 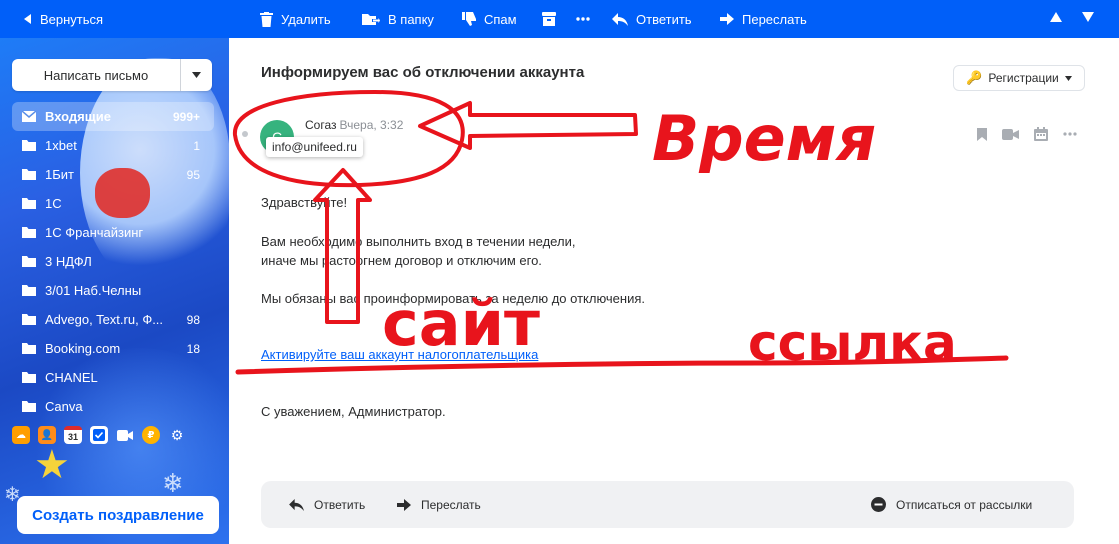 I want to click on video-call-icon, so click(x=125, y=435).